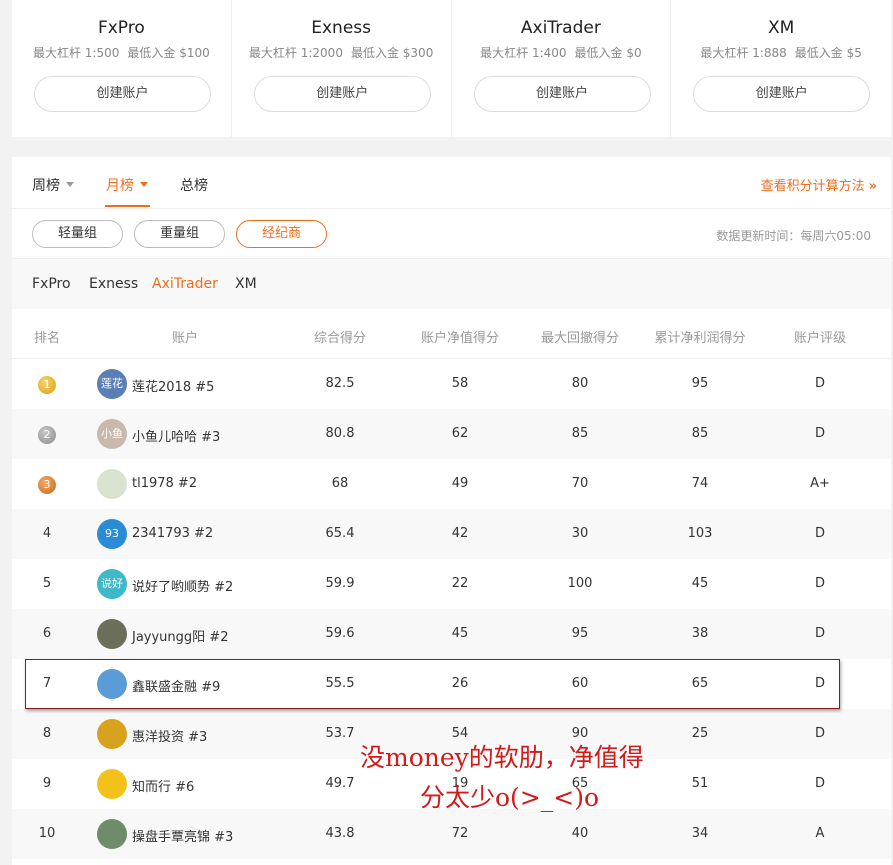  What do you see at coordinates (820, 483) in the screenshot?
I see `account-grade: A+` at bounding box center [820, 483].